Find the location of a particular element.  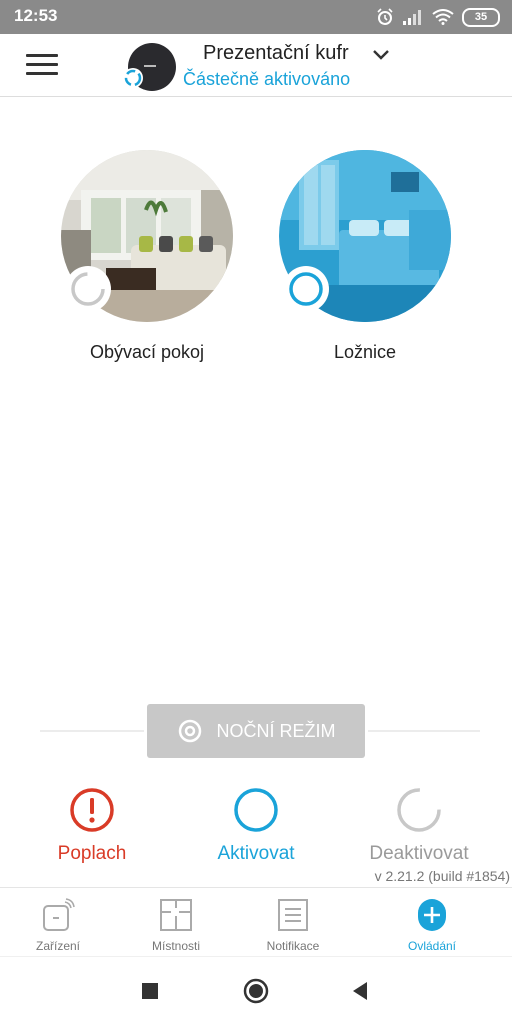

nav-label: Ovládání is located at coordinates (432, 946).